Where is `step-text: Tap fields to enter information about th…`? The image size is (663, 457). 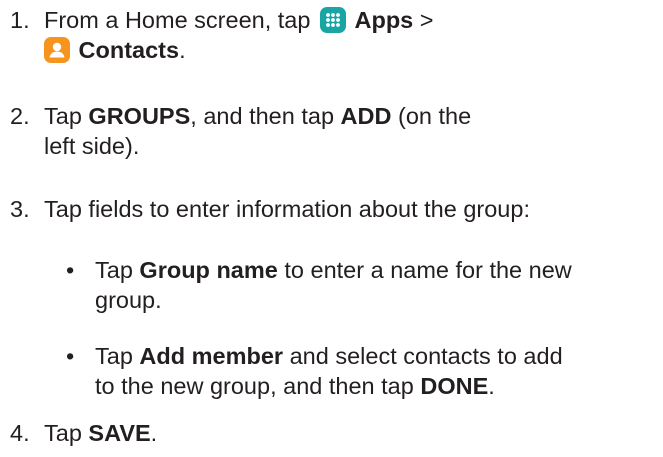 step-text: Tap fields to enter information about th… is located at coordinates (287, 209).